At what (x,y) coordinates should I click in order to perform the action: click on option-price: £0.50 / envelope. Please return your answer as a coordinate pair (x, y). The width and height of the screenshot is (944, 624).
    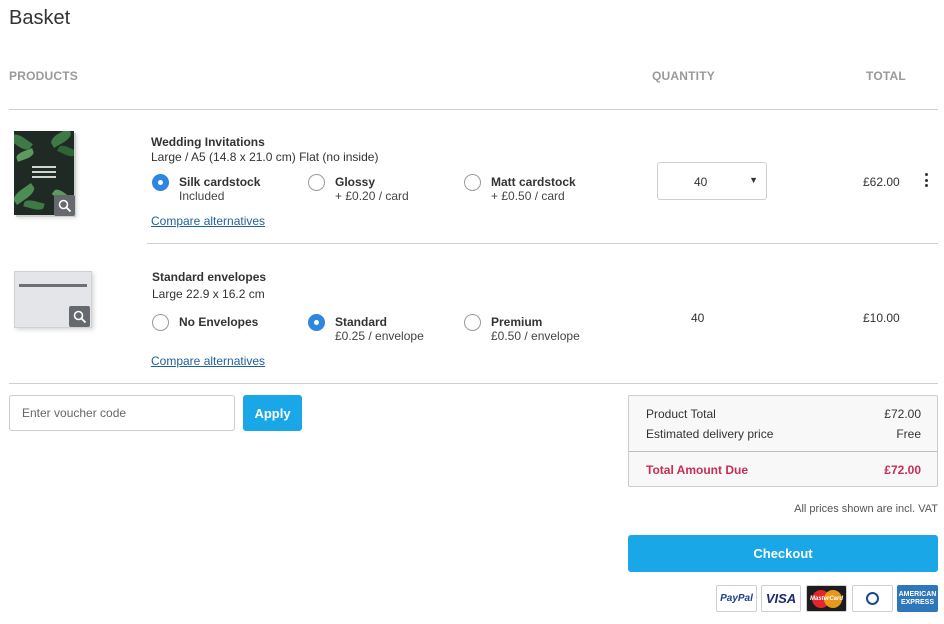
    Looking at the image, I should click on (535, 336).